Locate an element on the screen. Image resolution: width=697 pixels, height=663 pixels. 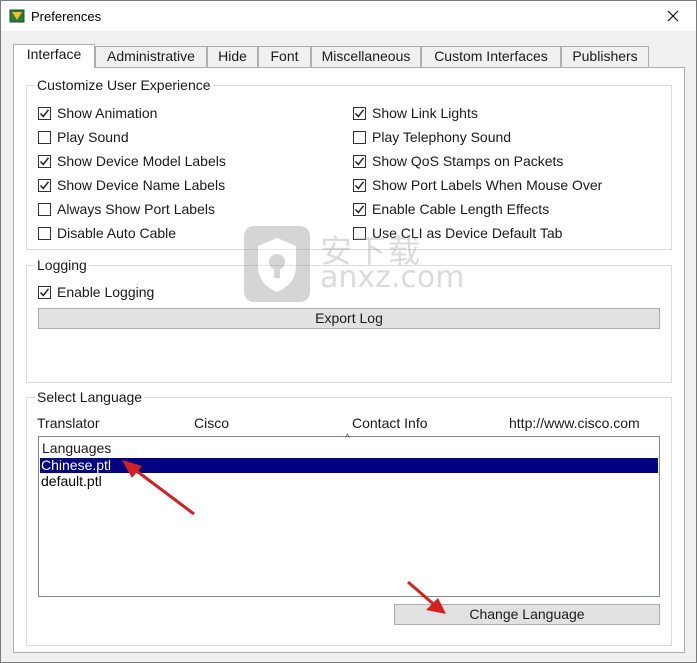
show-animation-checkbox: Show Animation is located at coordinates (97, 113).